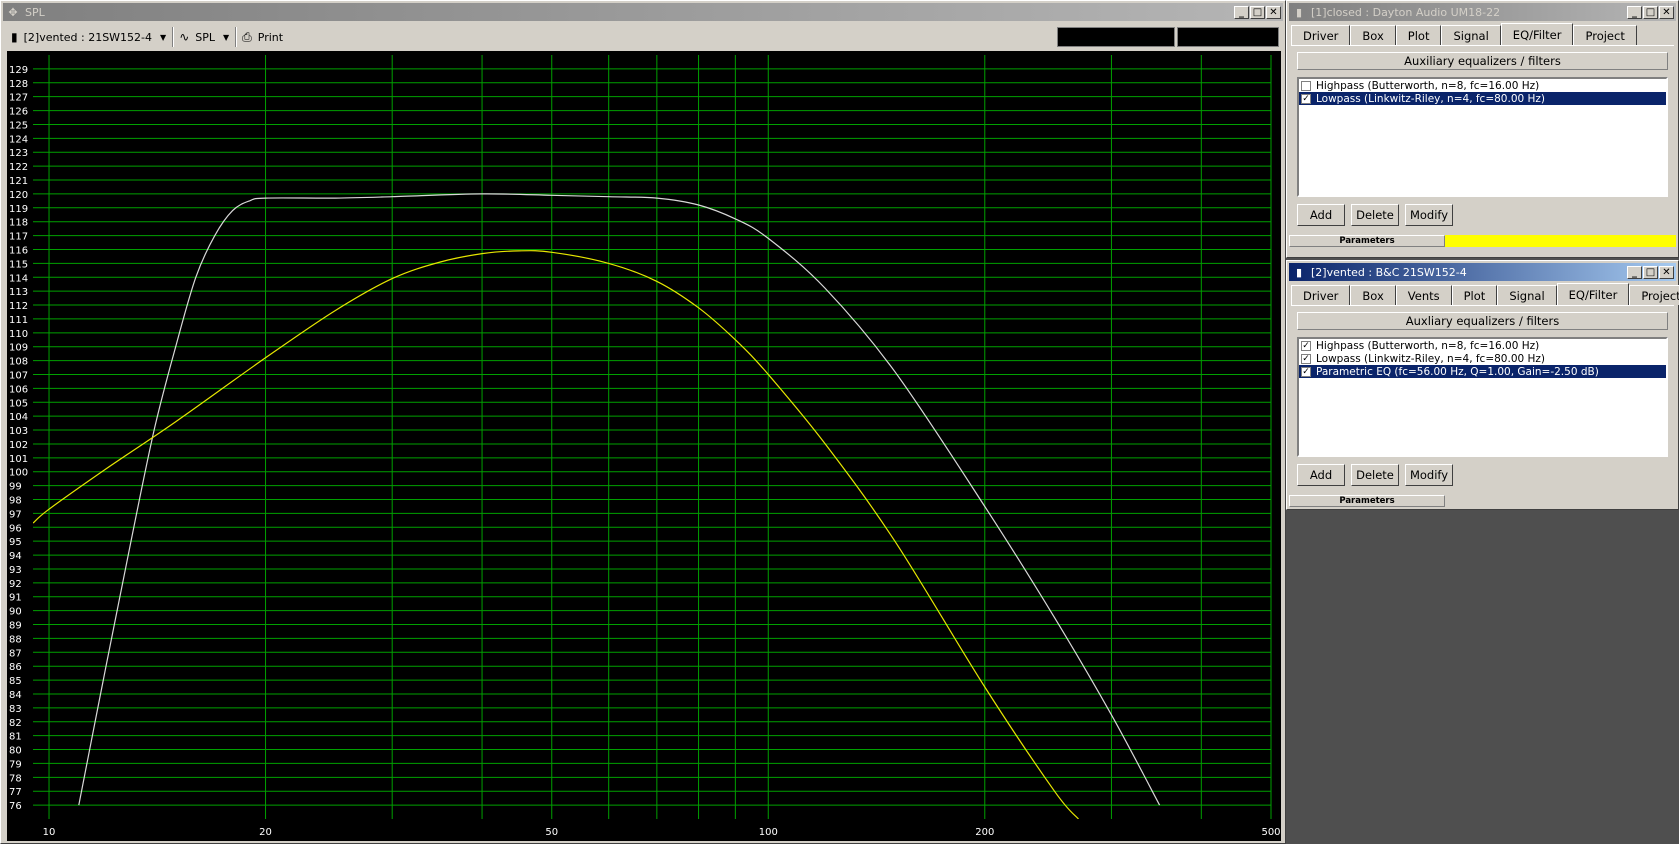  I want to click on project-select-value: [2]vented : 21SW152-4, so click(88, 37).